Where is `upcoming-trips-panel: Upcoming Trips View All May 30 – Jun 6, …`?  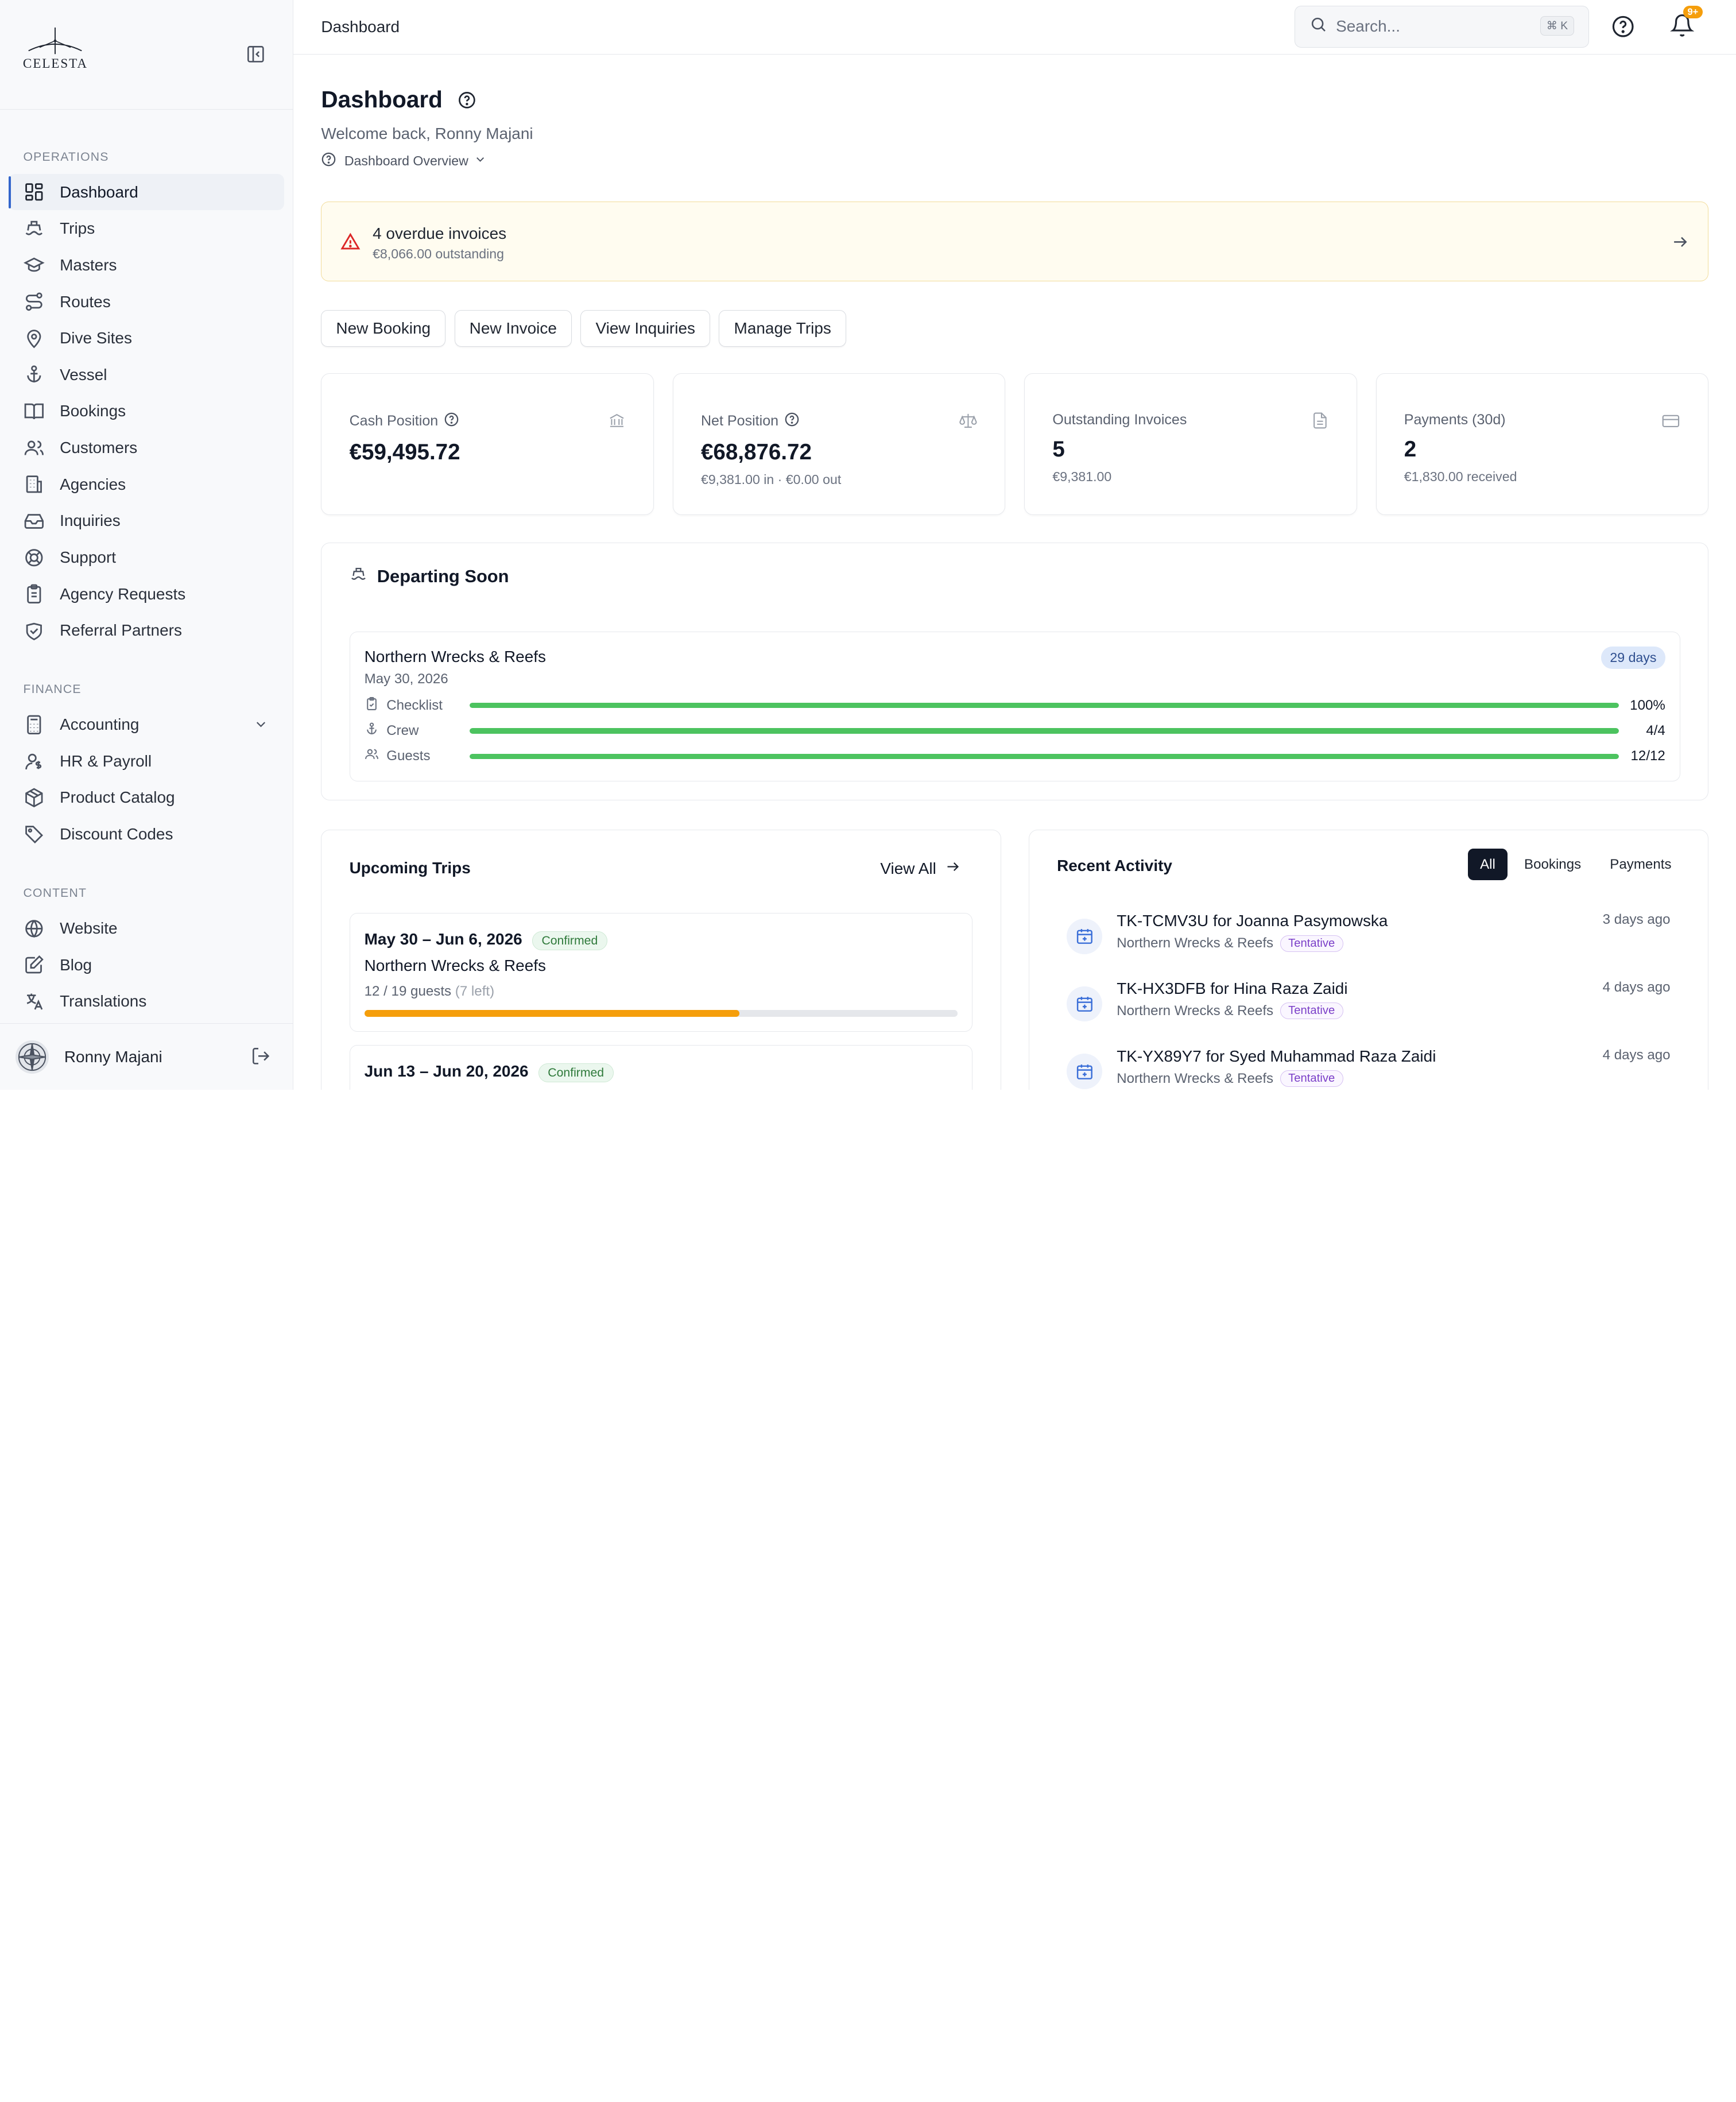 upcoming-trips-panel: Upcoming Trips View All May 30 – Jun 6, … is located at coordinates (661, 959).